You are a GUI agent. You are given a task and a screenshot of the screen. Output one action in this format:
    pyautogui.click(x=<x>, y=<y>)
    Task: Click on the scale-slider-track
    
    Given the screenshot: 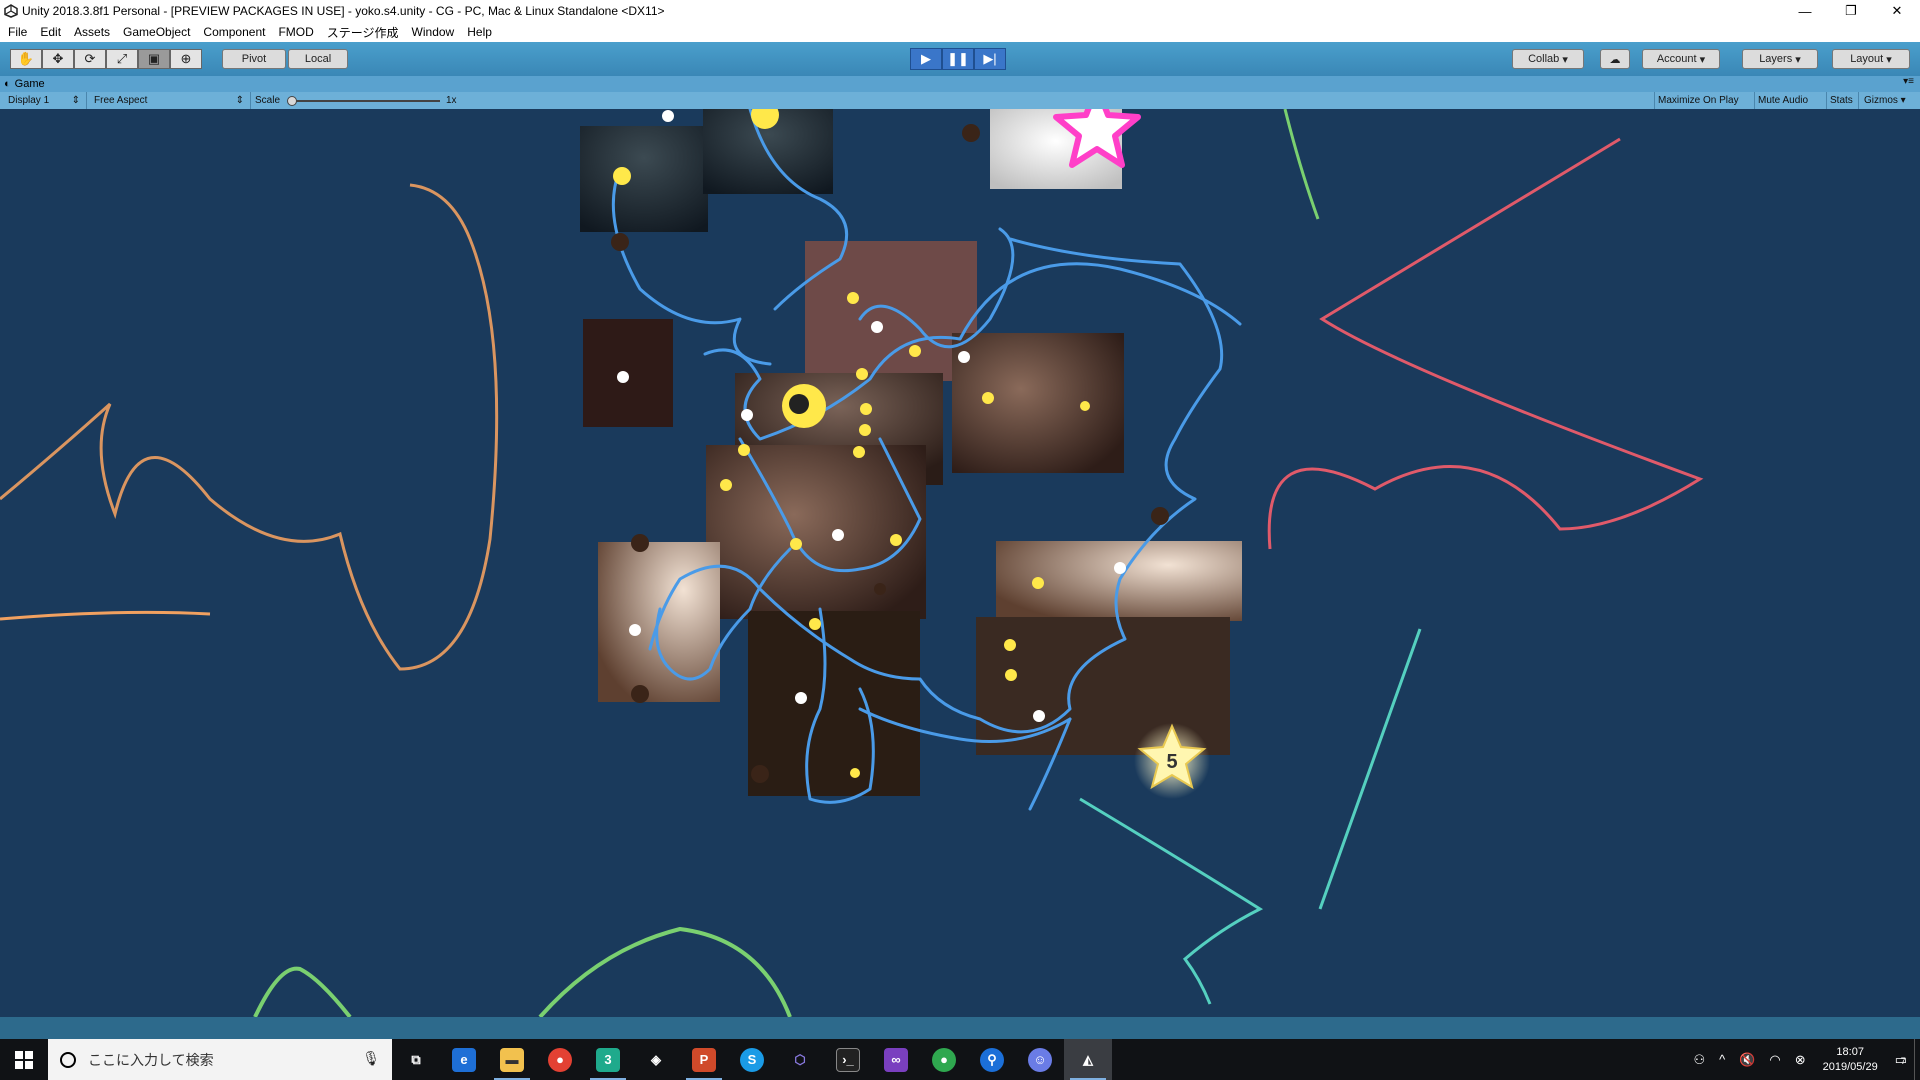 What is the action you would take?
    pyautogui.click(x=365, y=101)
    